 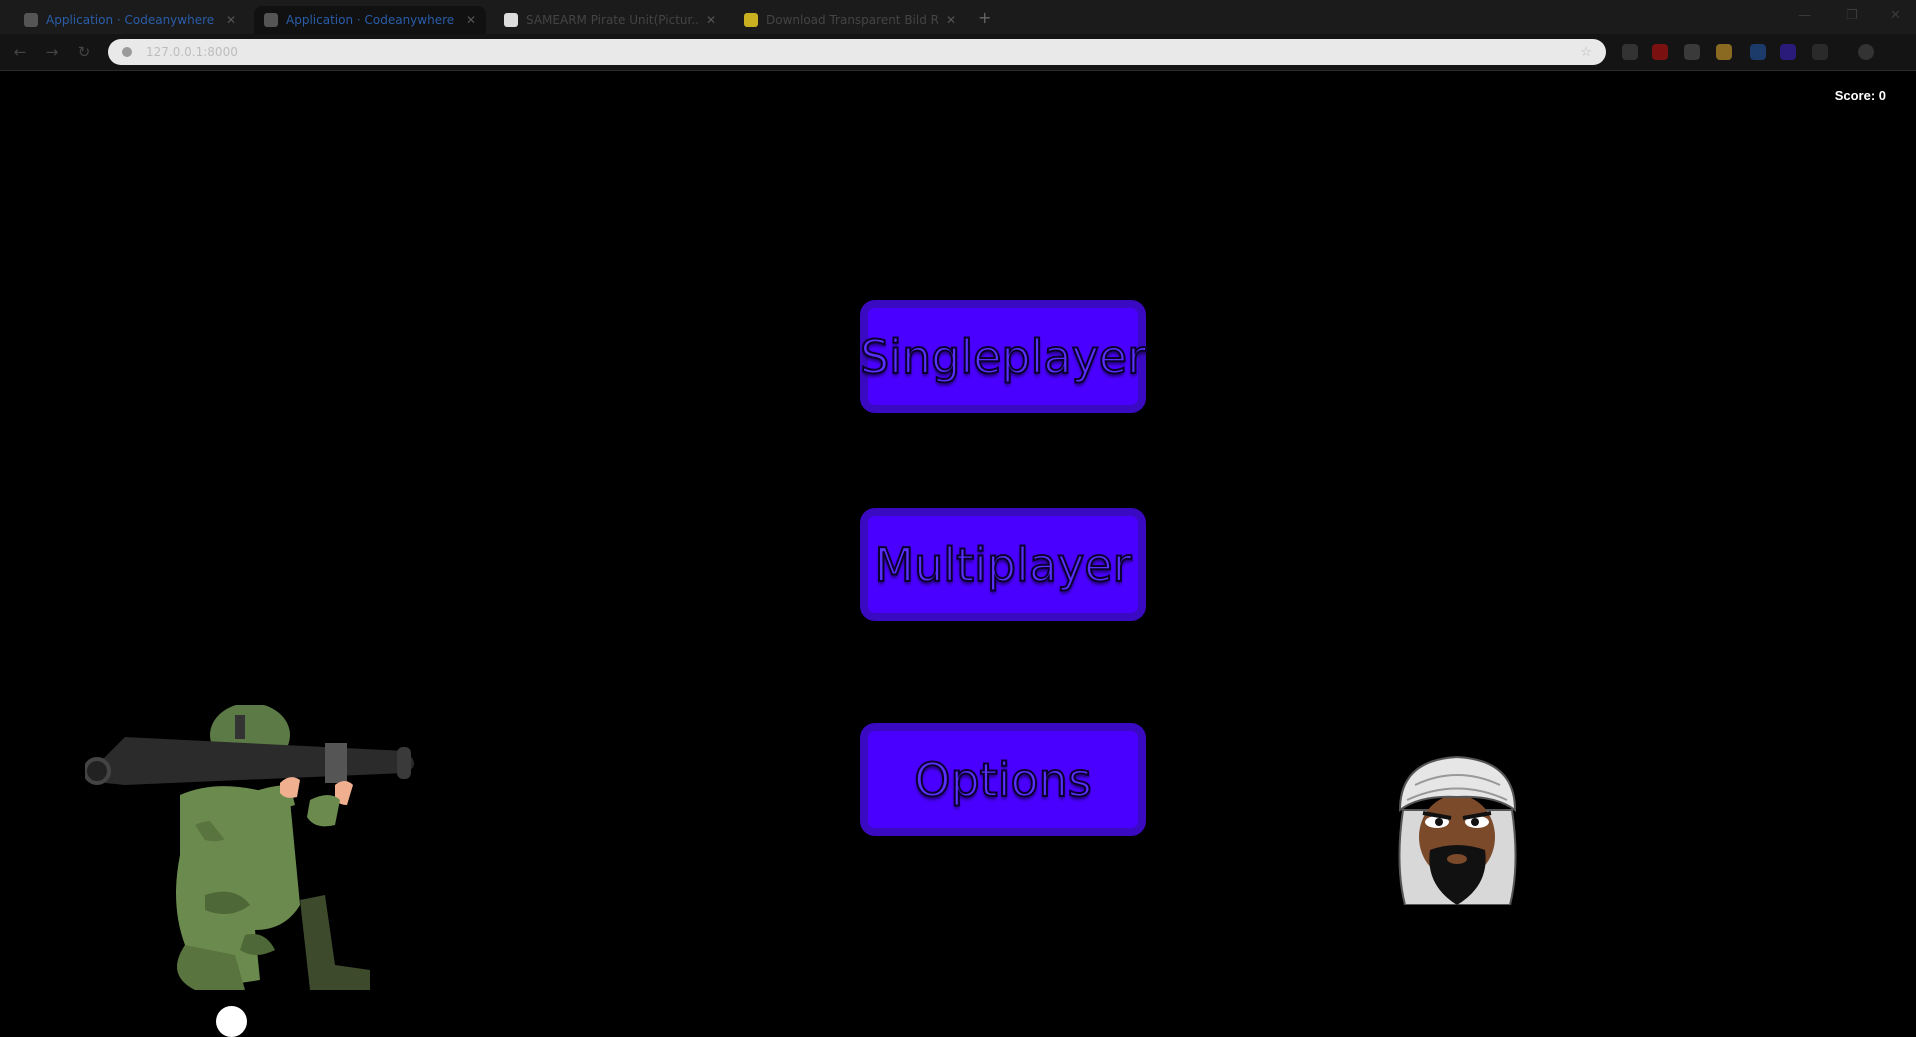 I want to click on browser-tab: Download Transparent Bild Ro... ✕, so click(x=850, y=20).